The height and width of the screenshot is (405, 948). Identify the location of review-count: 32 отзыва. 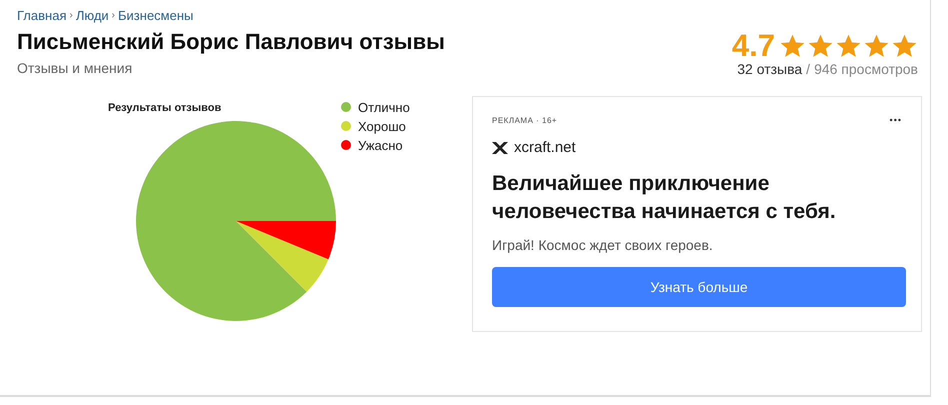
(769, 69).